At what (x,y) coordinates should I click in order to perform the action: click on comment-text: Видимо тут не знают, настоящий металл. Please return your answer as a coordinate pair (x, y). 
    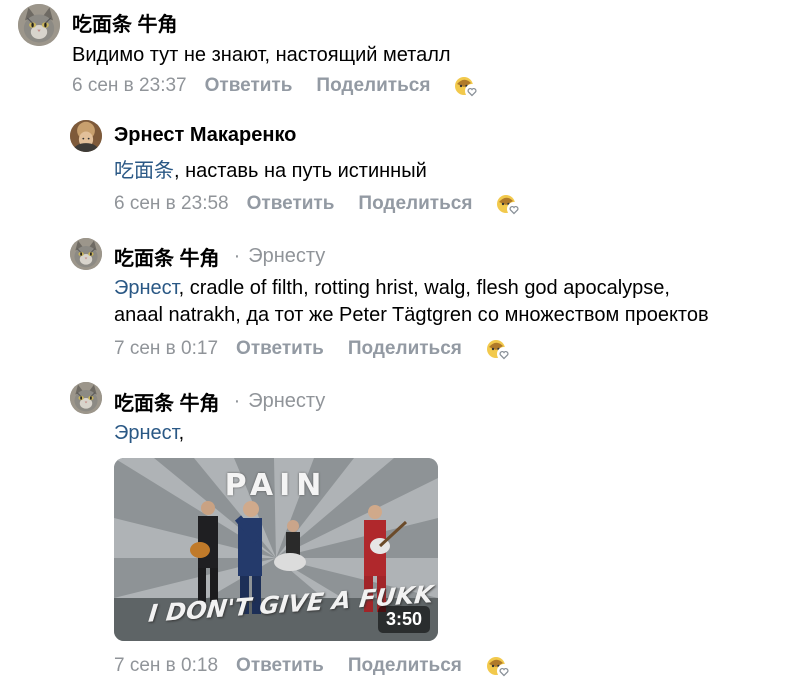
    Looking at the image, I should click on (261, 55).